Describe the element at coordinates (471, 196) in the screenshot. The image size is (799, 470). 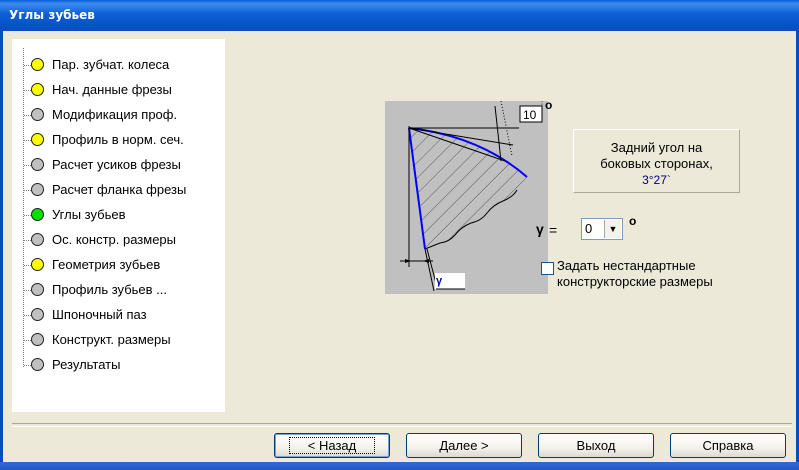
I see `tooth-profile-drawing` at that location.